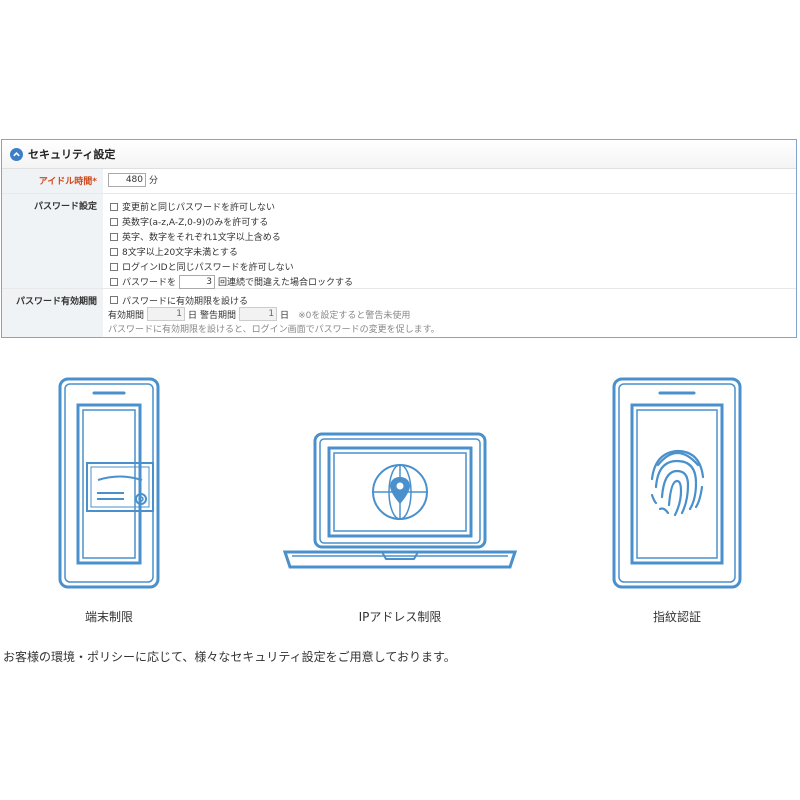  Describe the element at coordinates (197, 281) in the screenshot. I see `lock-count-input` at that location.